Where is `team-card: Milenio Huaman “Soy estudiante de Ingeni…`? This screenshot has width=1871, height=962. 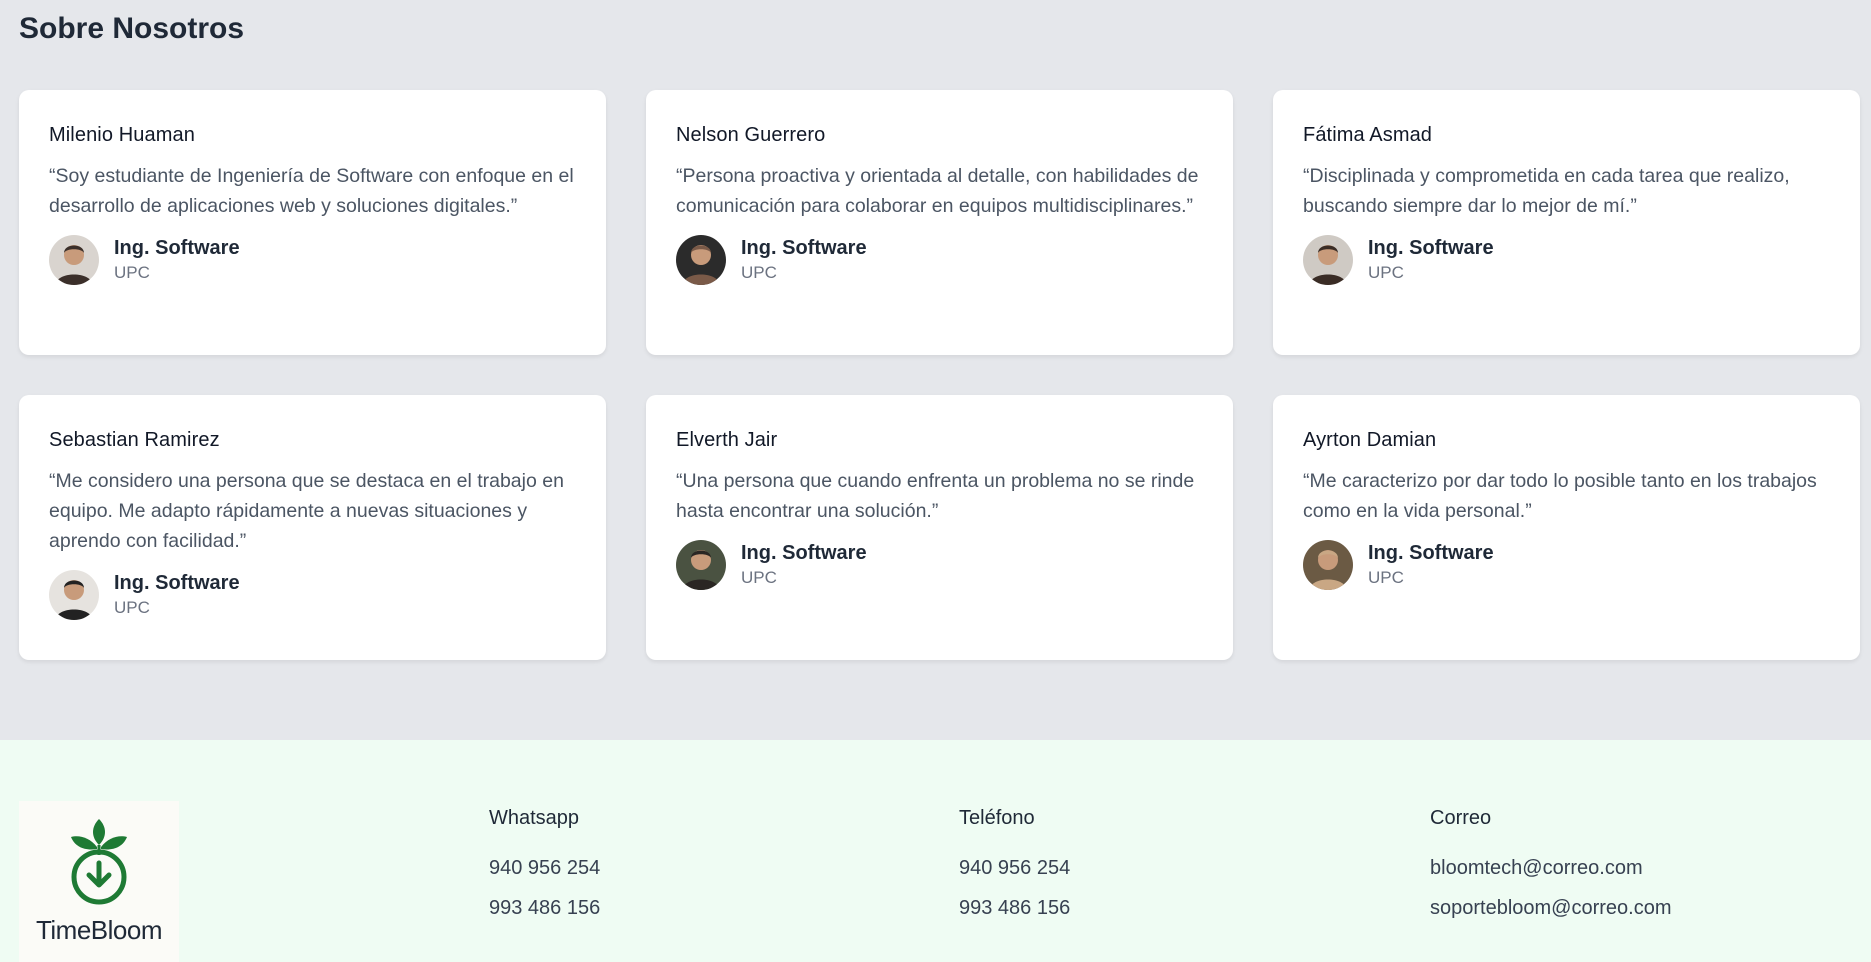 team-card: Milenio Huaman “Soy estudiante de Ingeni… is located at coordinates (312, 222).